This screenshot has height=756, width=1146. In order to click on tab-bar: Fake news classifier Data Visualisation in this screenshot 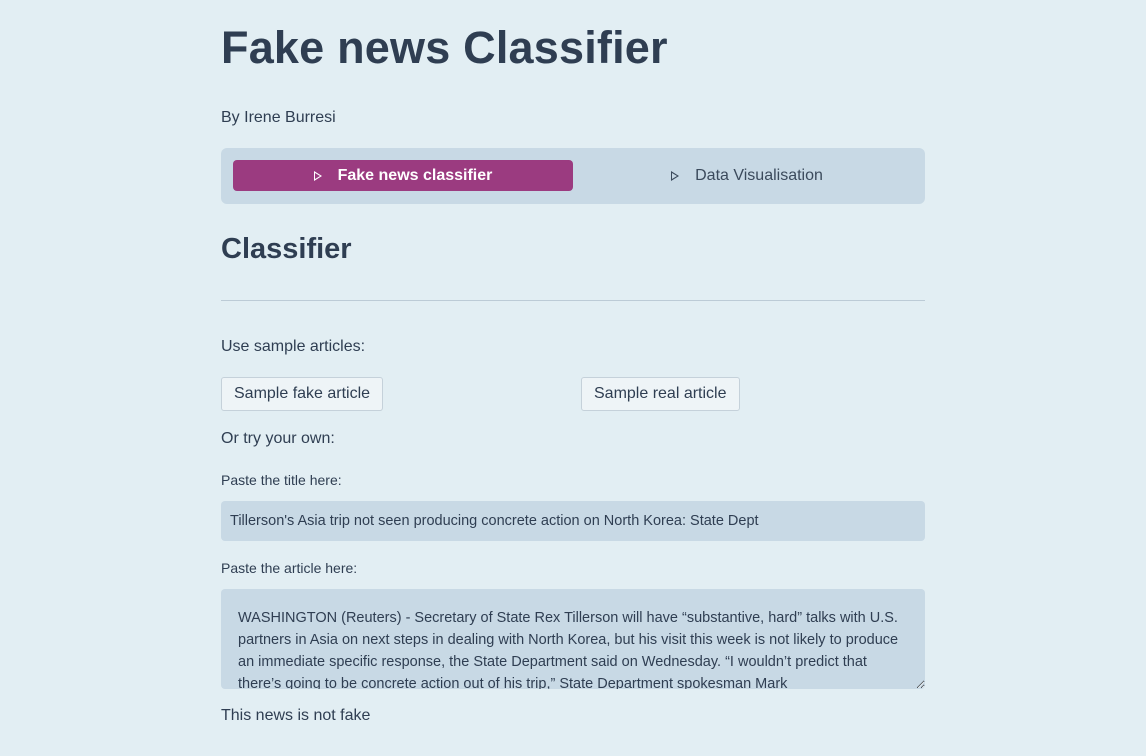, I will do `click(573, 176)`.